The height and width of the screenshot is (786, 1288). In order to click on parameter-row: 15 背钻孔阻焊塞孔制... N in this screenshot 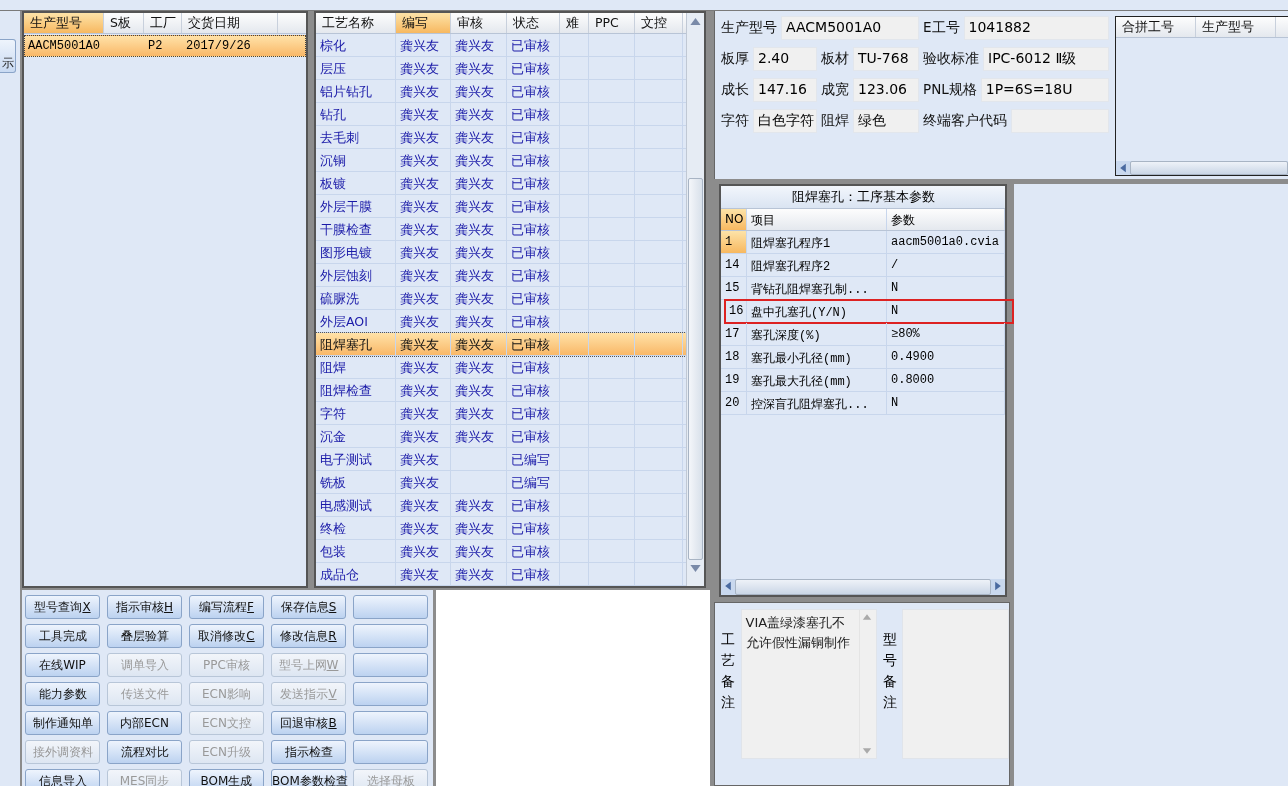, I will do `click(863, 288)`.